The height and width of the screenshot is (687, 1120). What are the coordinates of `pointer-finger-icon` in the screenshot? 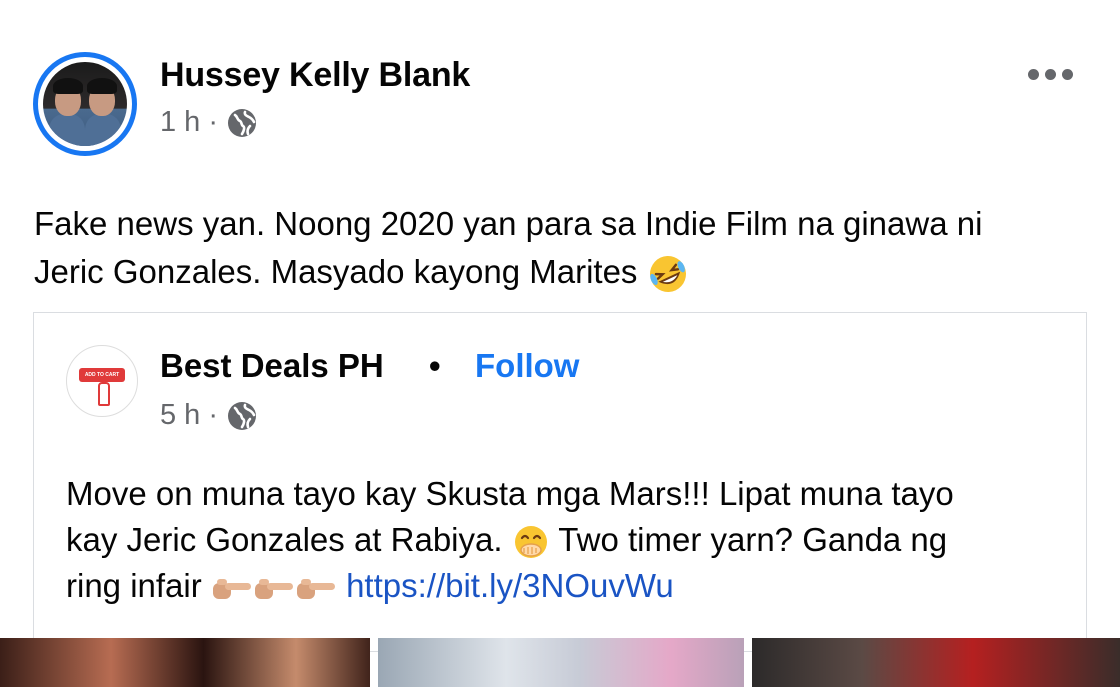 It's located at (104, 394).